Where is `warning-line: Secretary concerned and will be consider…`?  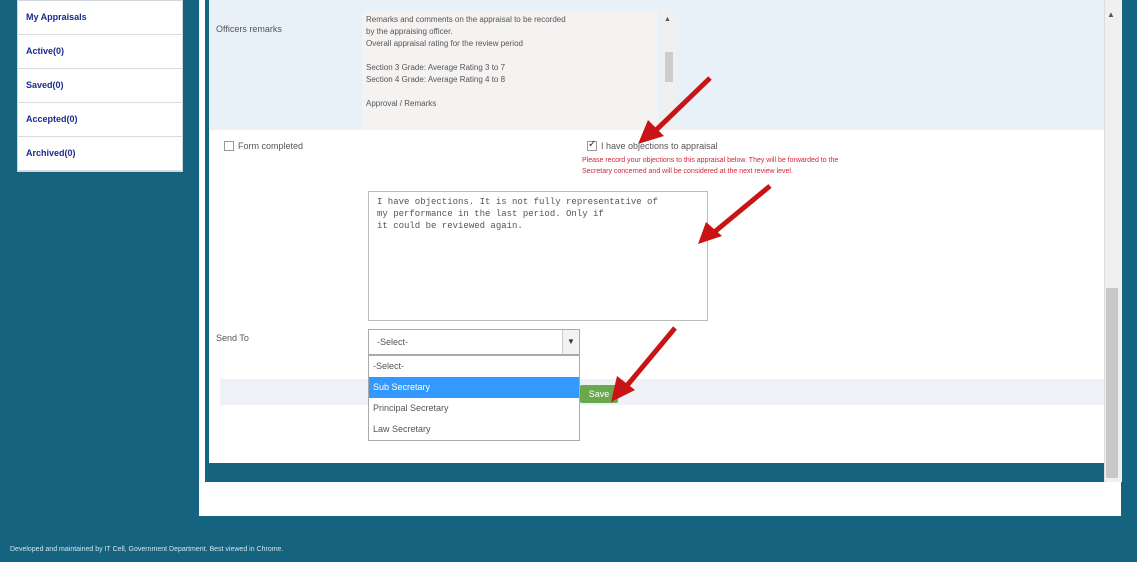
warning-line: Secretary concerned and will be consider… is located at coordinates (687, 171).